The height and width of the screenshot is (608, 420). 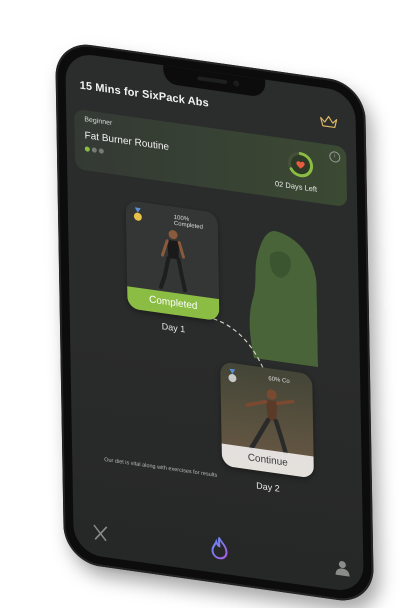 I want to click on day-card-1: 100% Completed Completed, so click(x=172, y=260).